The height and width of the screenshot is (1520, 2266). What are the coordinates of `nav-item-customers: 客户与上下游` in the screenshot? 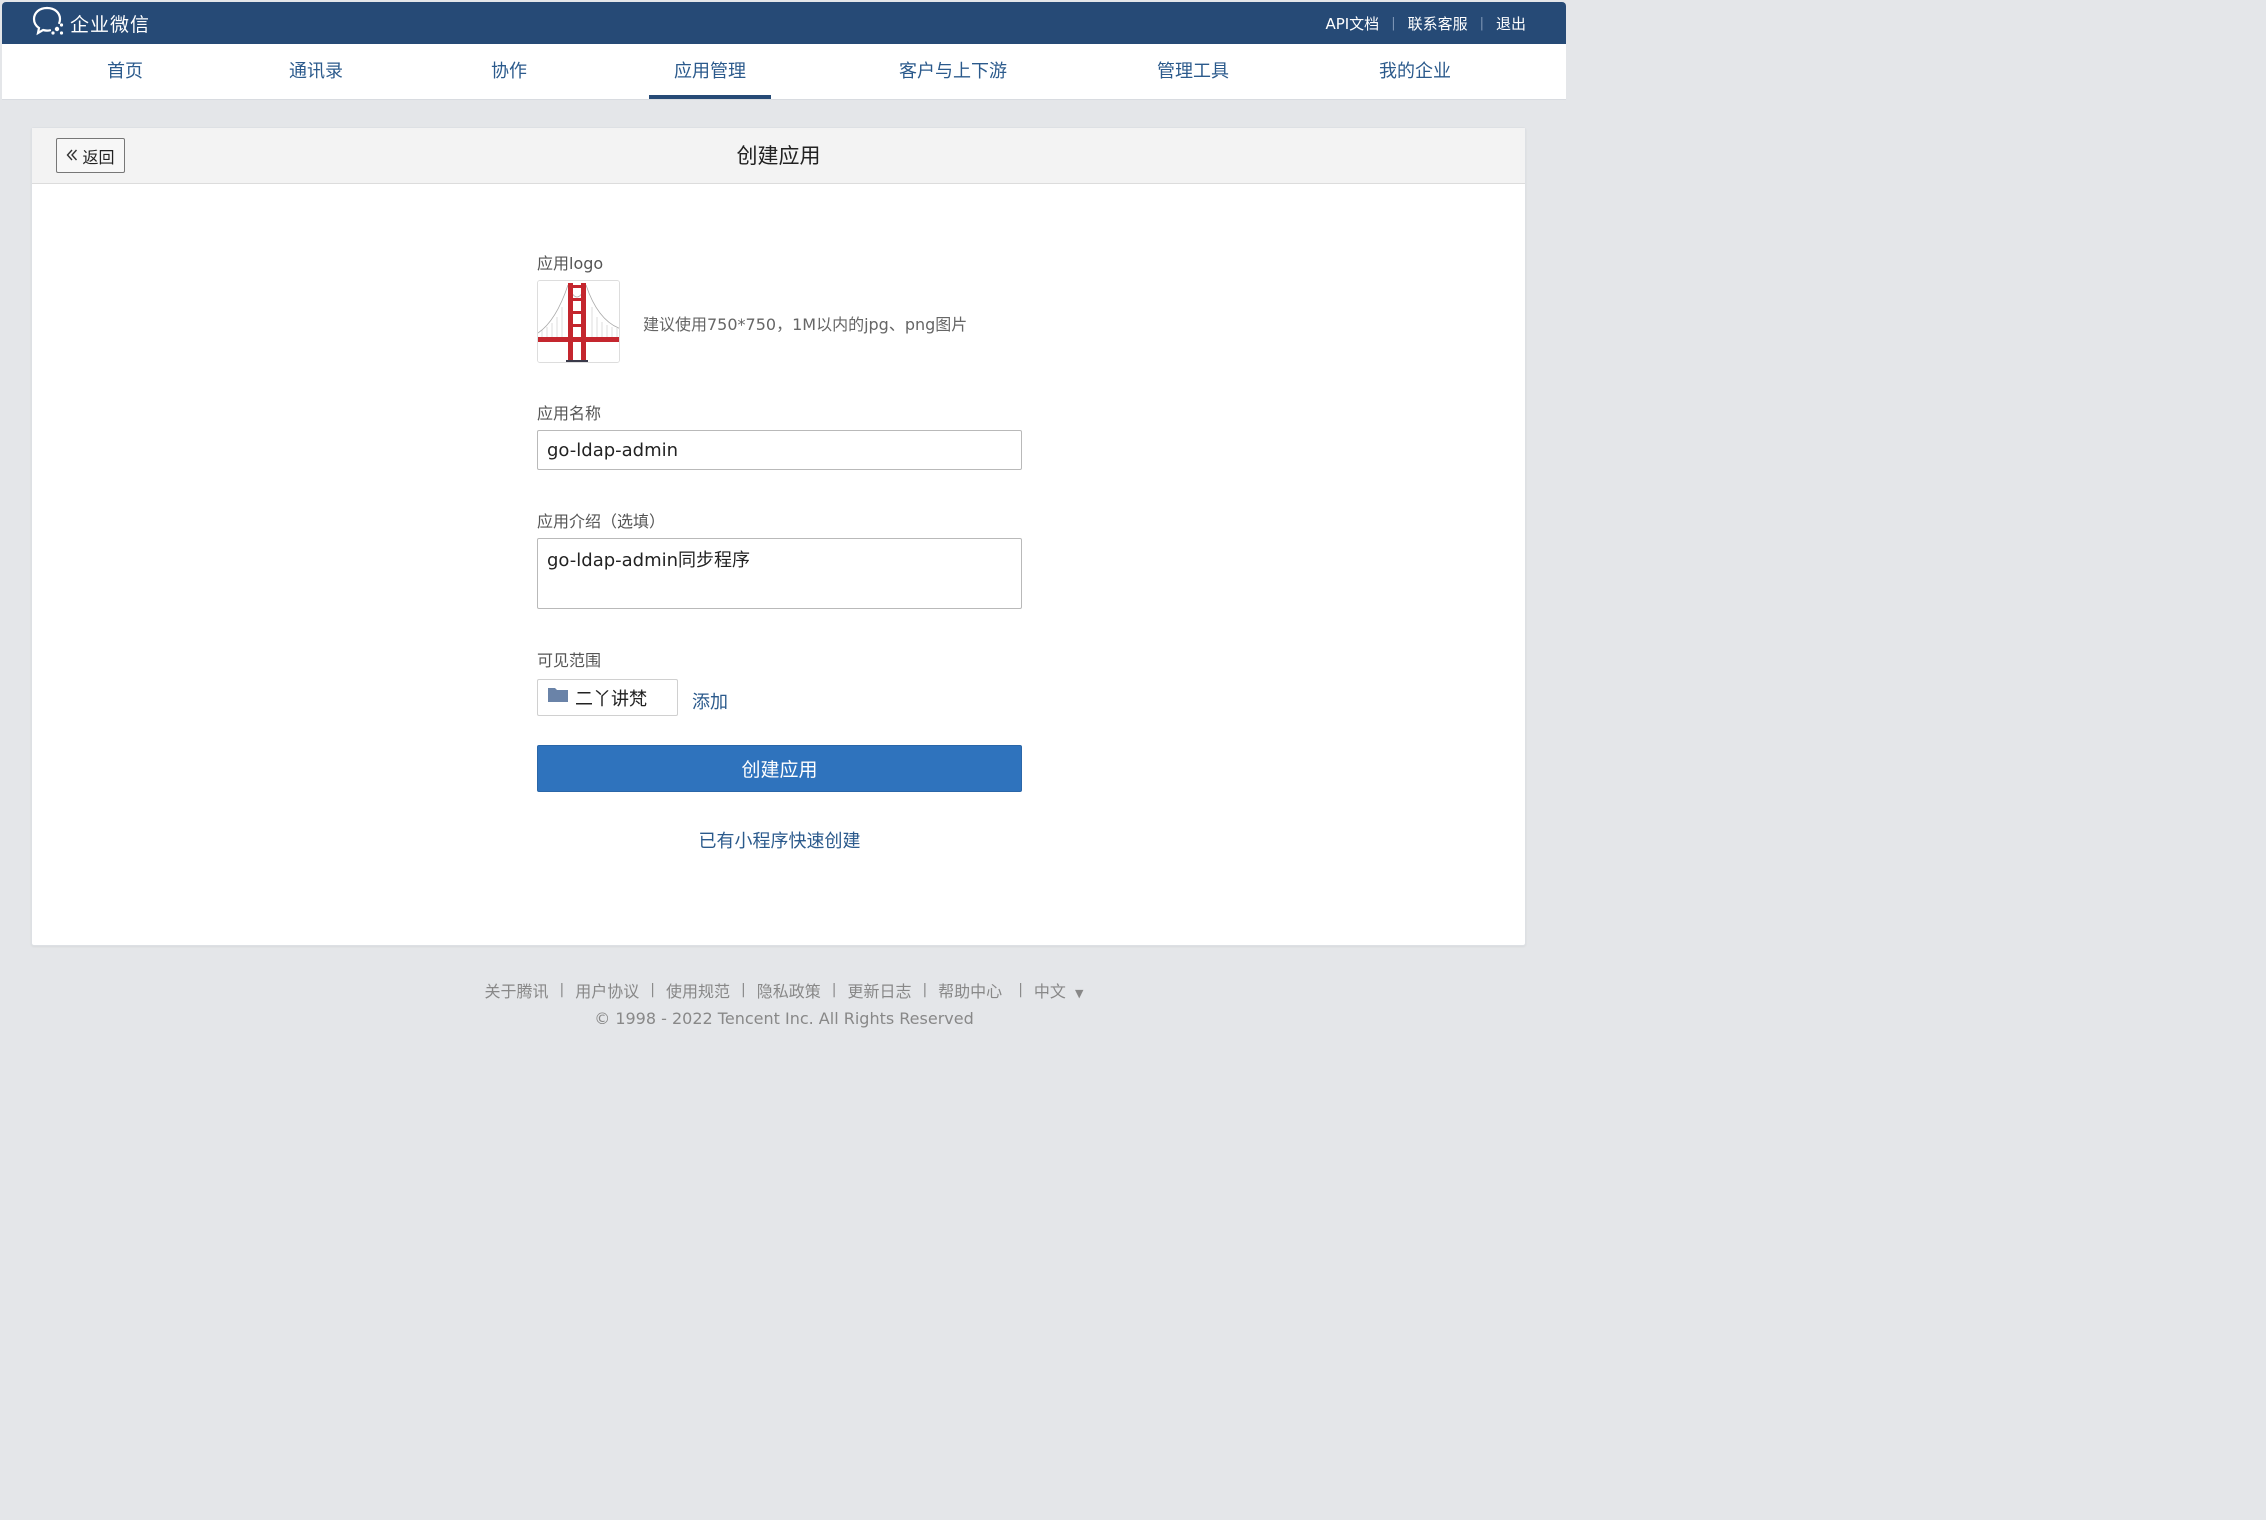 It's located at (953, 72).